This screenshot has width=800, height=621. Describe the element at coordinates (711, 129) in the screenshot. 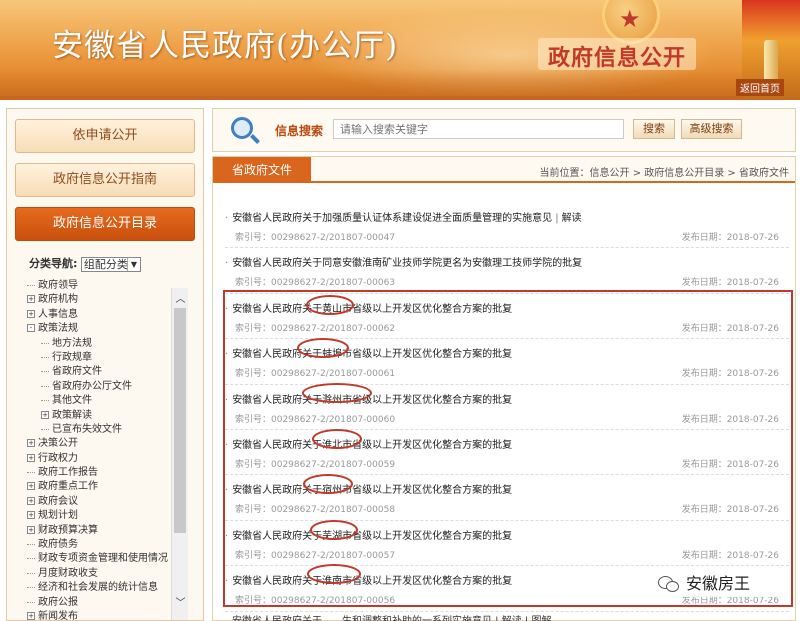

I see `advanced-search-button: 高级搜索` at that location.